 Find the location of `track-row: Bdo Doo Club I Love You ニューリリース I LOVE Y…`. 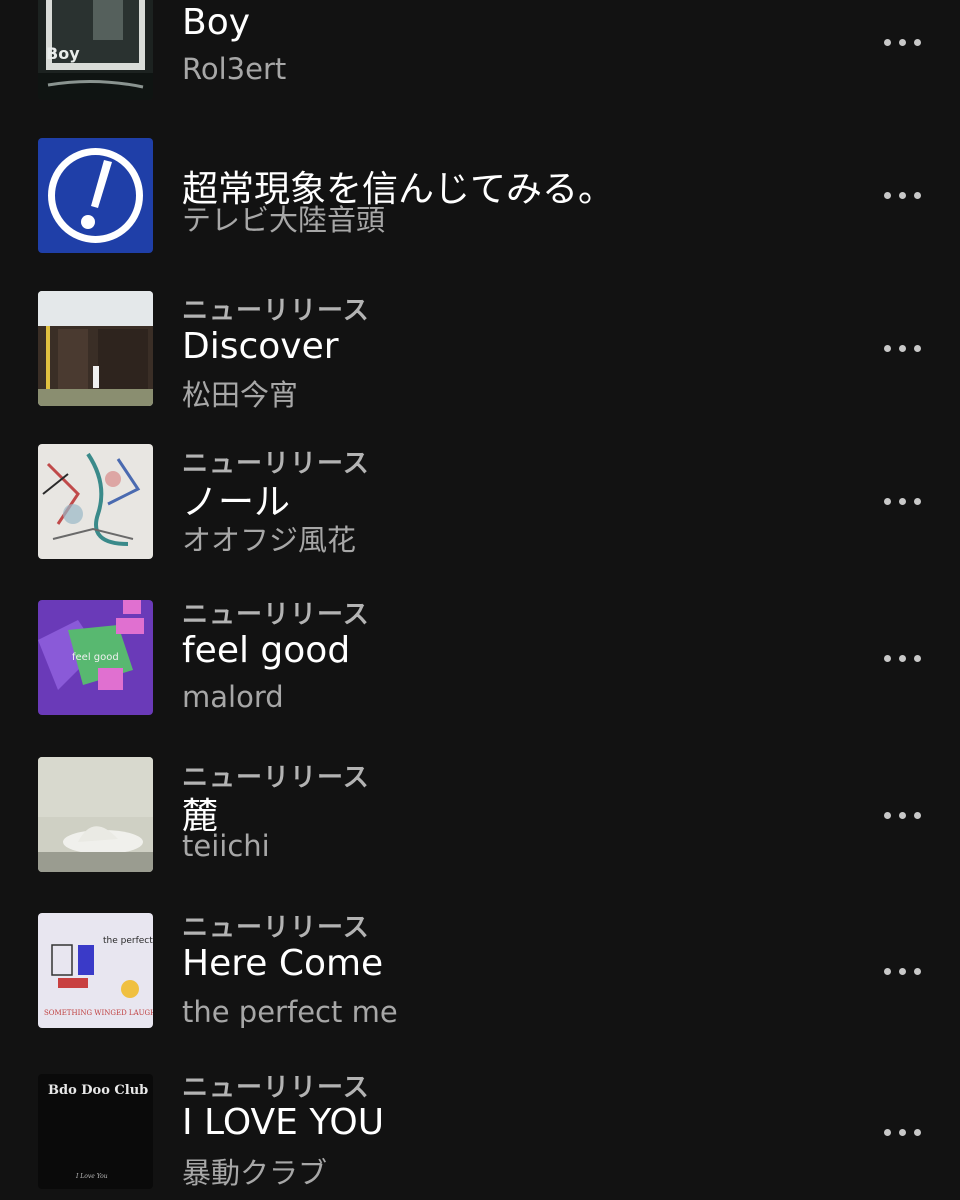

track-row: Bdo Doo Club I Love You ニューリリース I LOVE Y… is located at coordinates (480, 1136).